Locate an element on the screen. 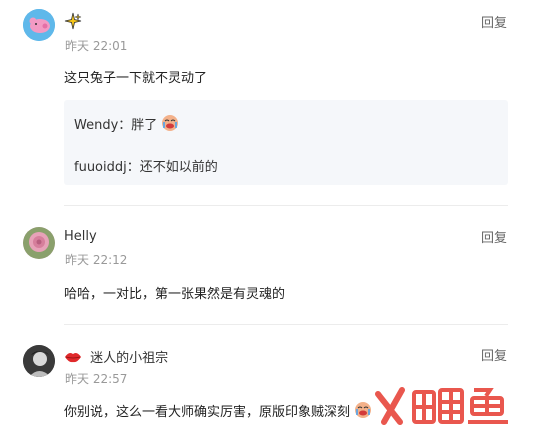 Image resolution: width=534 pixels, height=434 pixels. timestamp: 昨天 22:12 is located at coordinates (96, 260).